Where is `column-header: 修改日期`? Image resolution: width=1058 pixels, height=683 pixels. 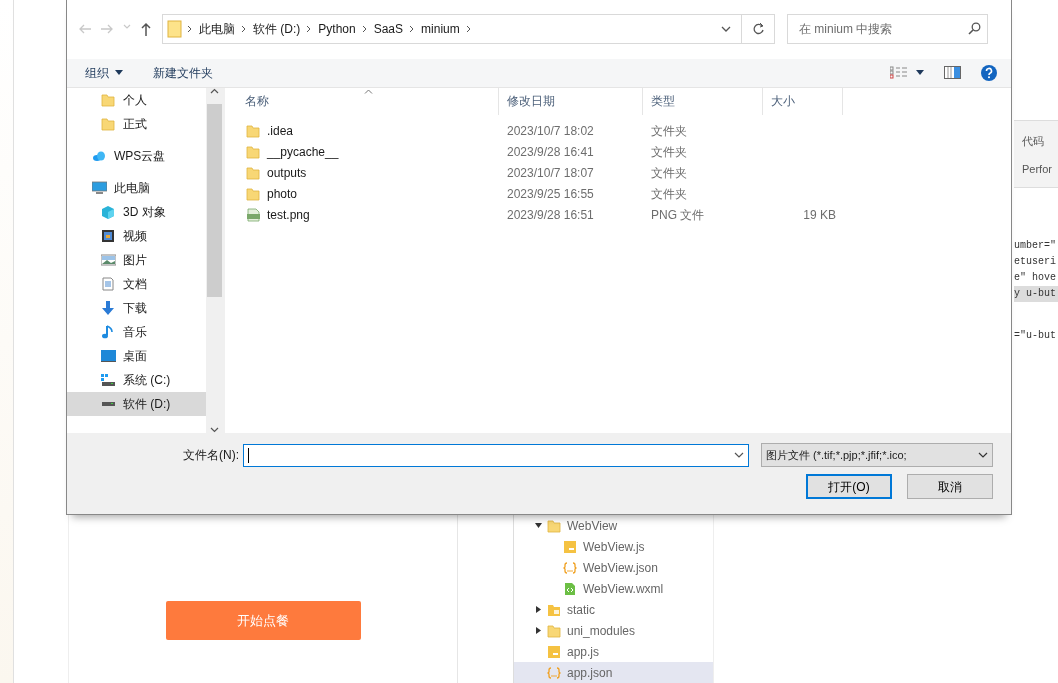
column-header: 修改日期 is located at coordinates (571, 101).